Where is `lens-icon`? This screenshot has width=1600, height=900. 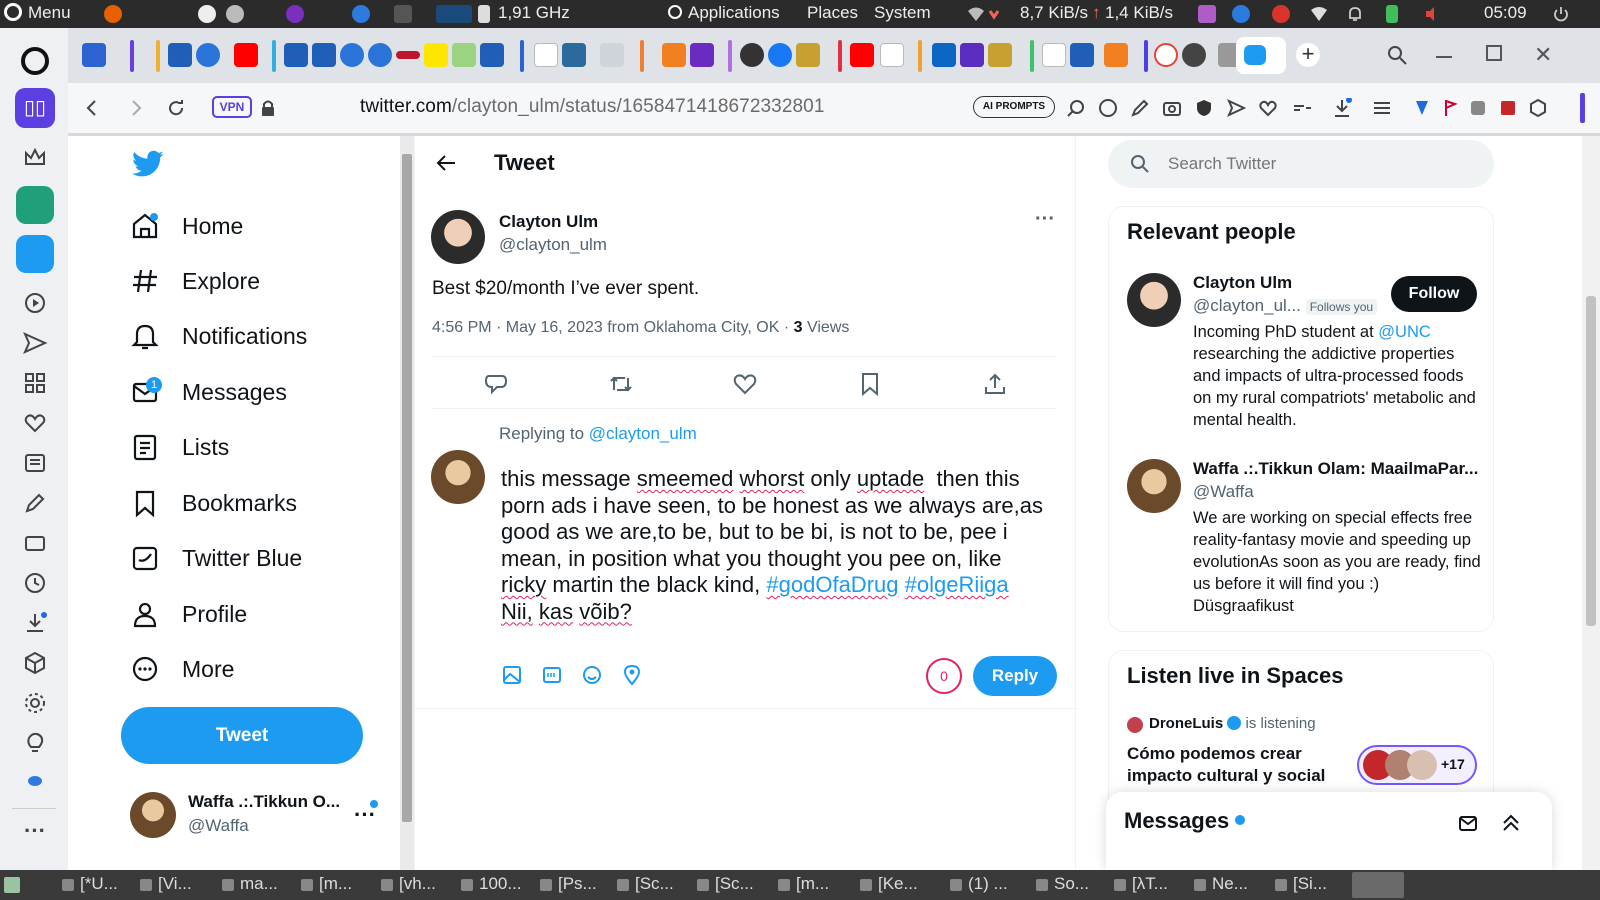
lens-icon is located at coordinates (1076, 108).